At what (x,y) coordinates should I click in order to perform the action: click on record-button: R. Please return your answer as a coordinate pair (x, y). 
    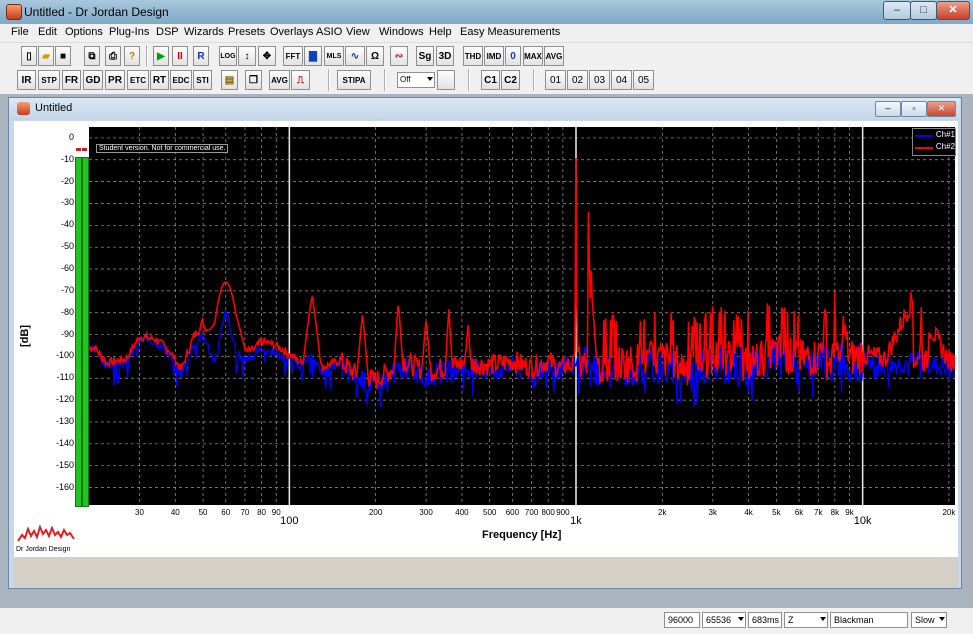
    Looking at the image, I should click on (201, 56).